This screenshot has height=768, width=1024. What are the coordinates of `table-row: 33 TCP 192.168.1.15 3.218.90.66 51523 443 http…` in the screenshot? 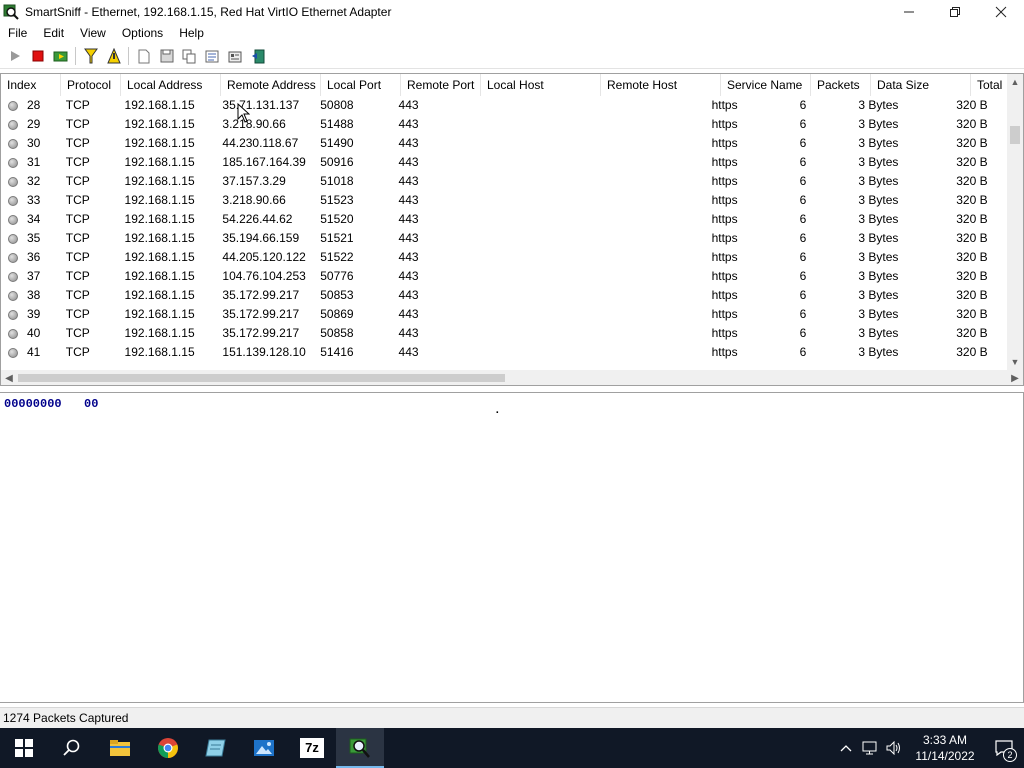 It's located at (505, 200).